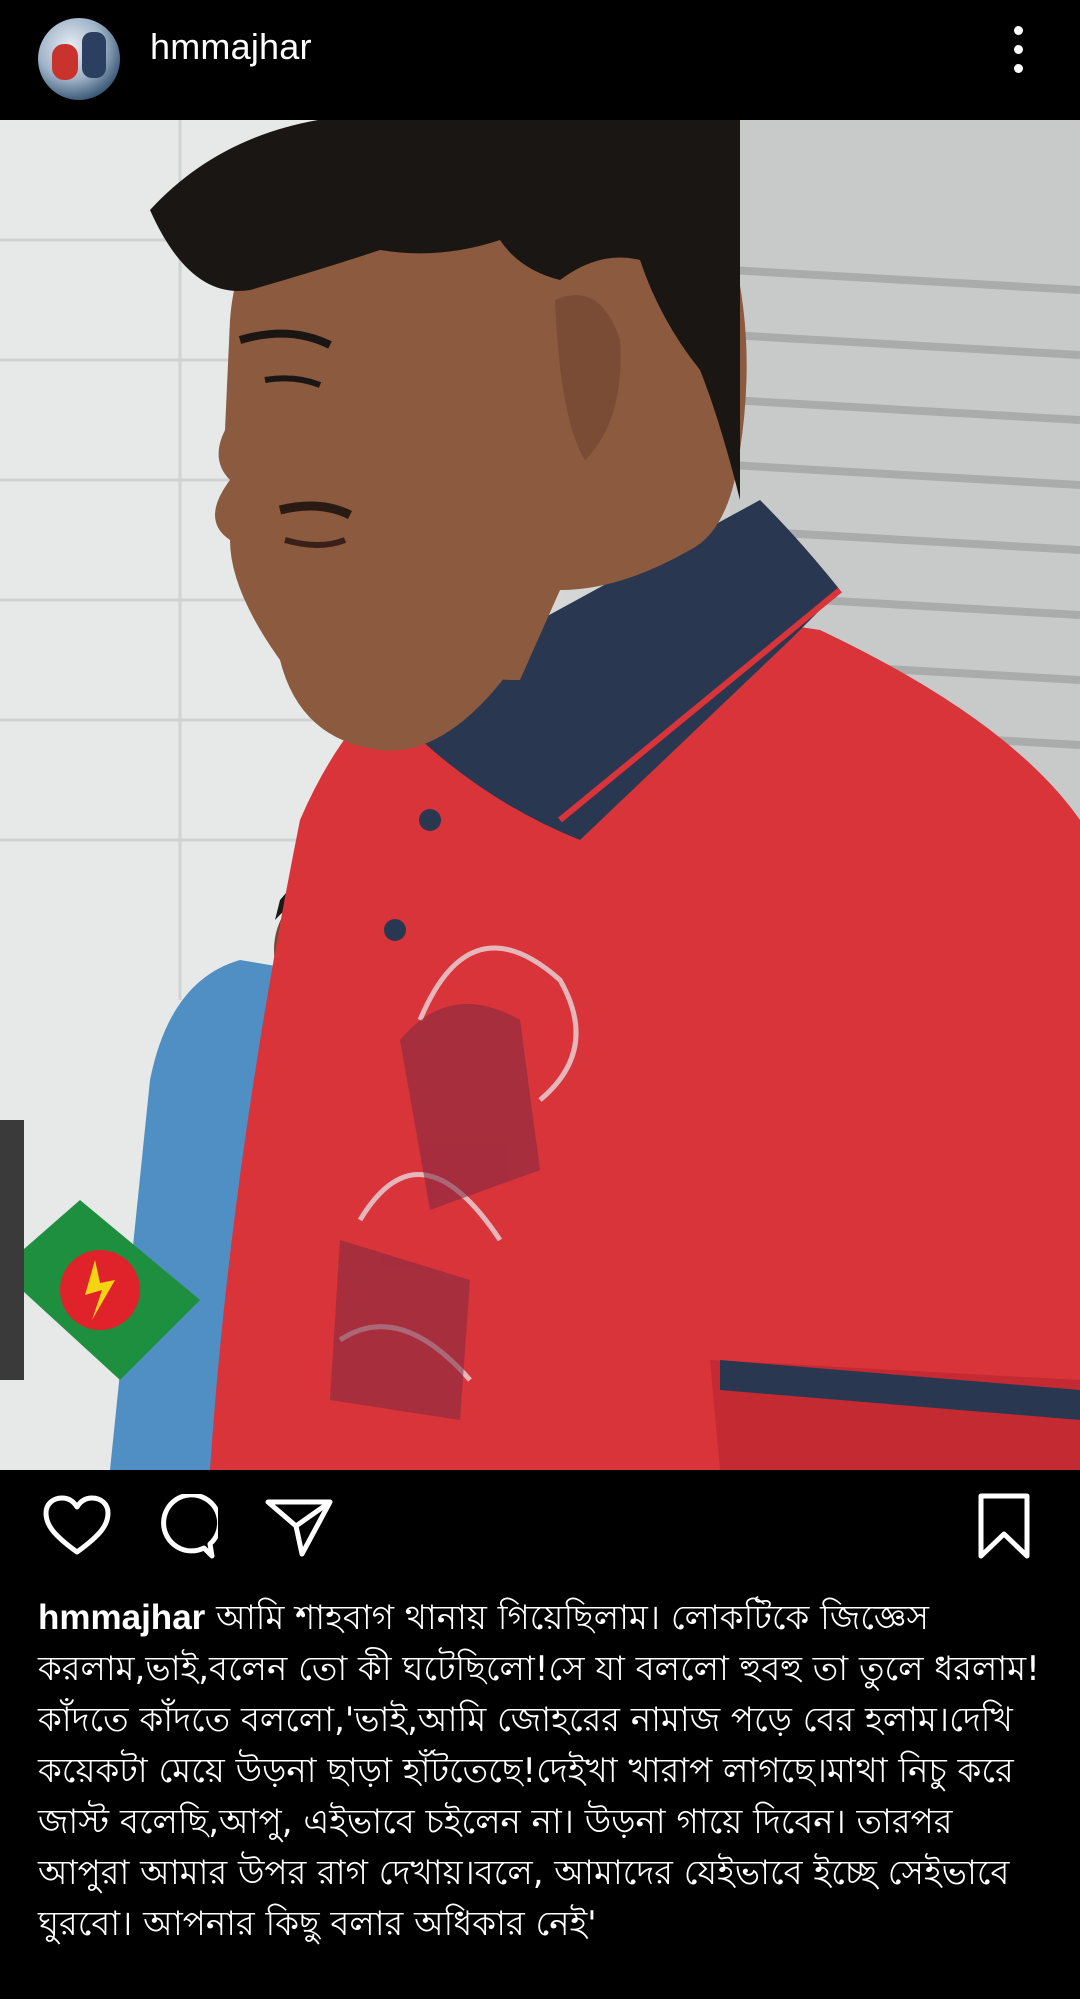  Describe the element at coordinates (77, 1526) in the screenshot. I see `like-heart-icon` at that location.